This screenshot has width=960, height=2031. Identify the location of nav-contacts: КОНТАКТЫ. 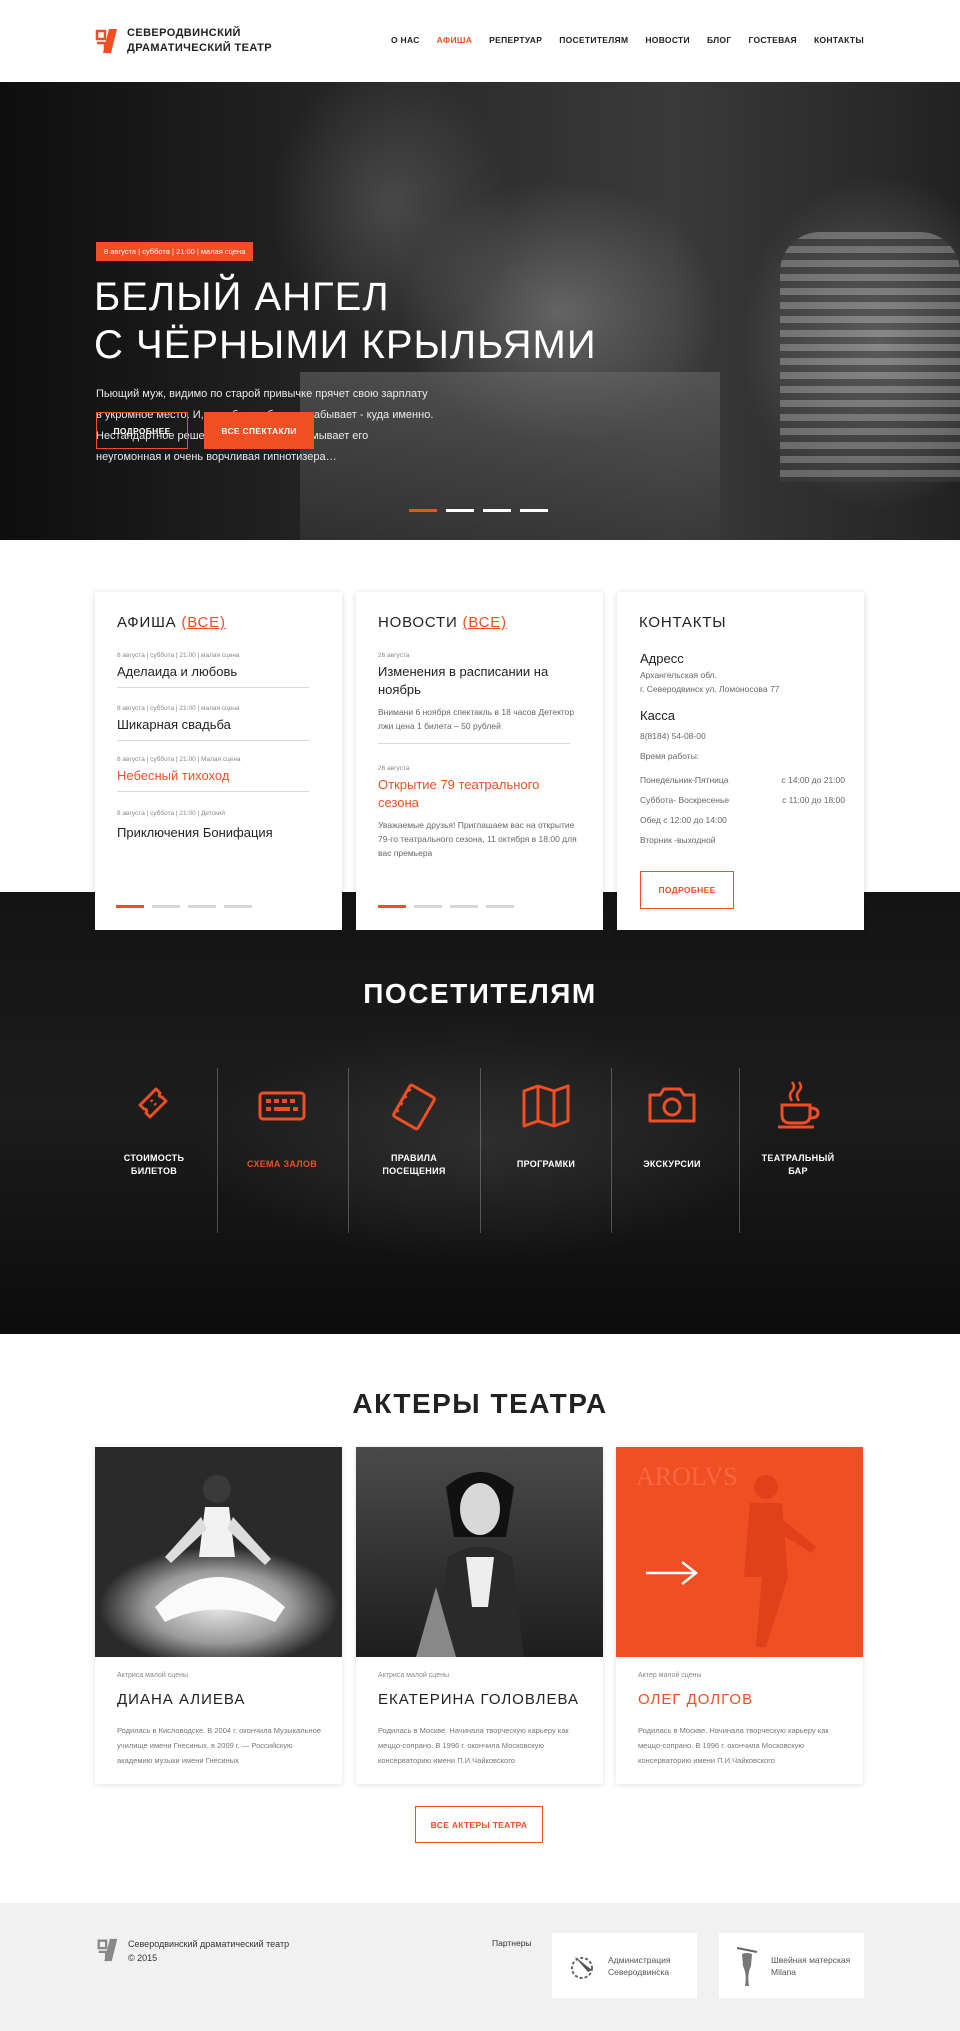
(839, 40).